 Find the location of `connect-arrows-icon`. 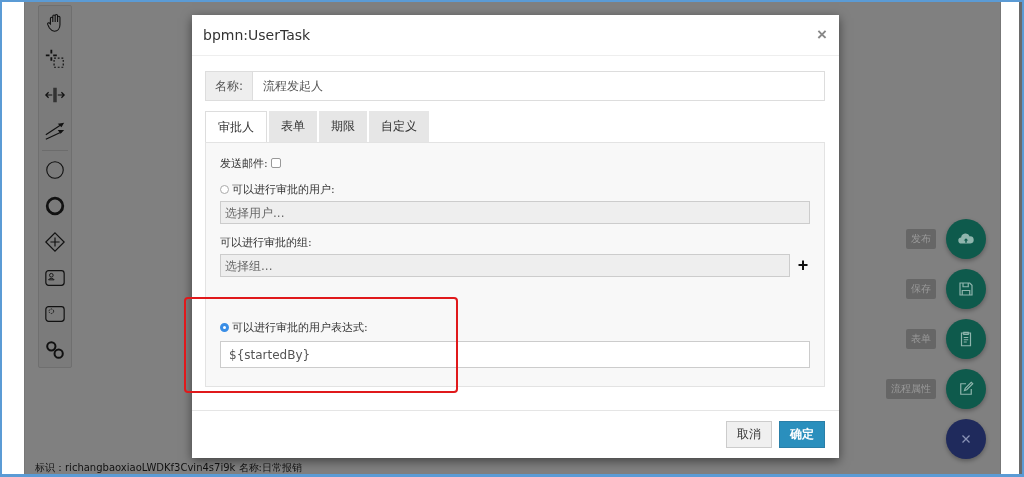

connect-arrows-icon is located at coordinates (55, 131).